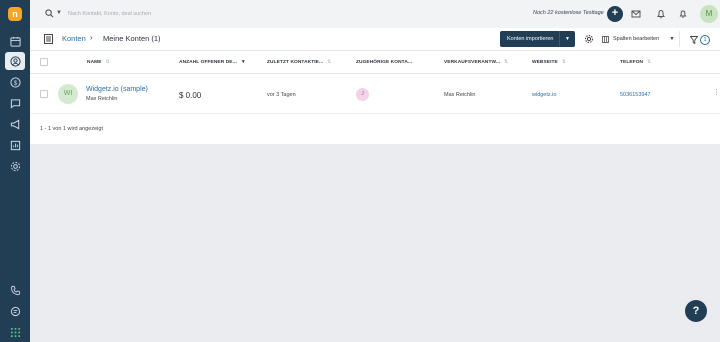  I want to click on dollar-icon: $, so click(15, 82).